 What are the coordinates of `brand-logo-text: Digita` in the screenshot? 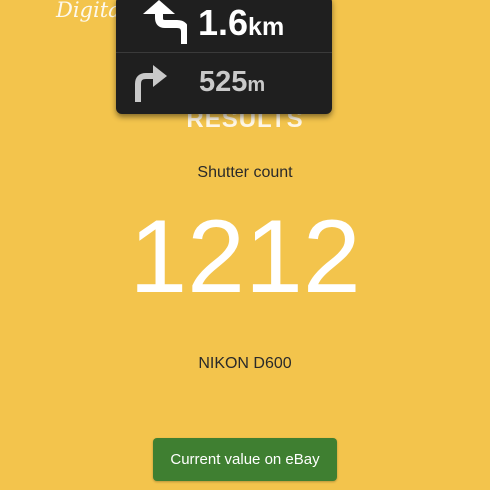 It's located at (88, 11).